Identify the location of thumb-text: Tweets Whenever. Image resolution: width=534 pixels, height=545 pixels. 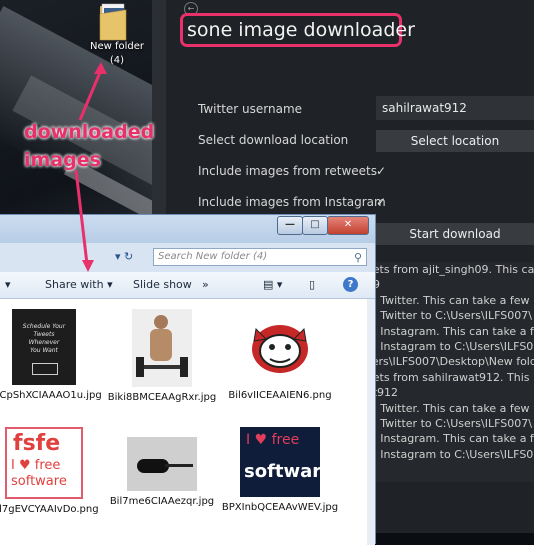
(44, 338).